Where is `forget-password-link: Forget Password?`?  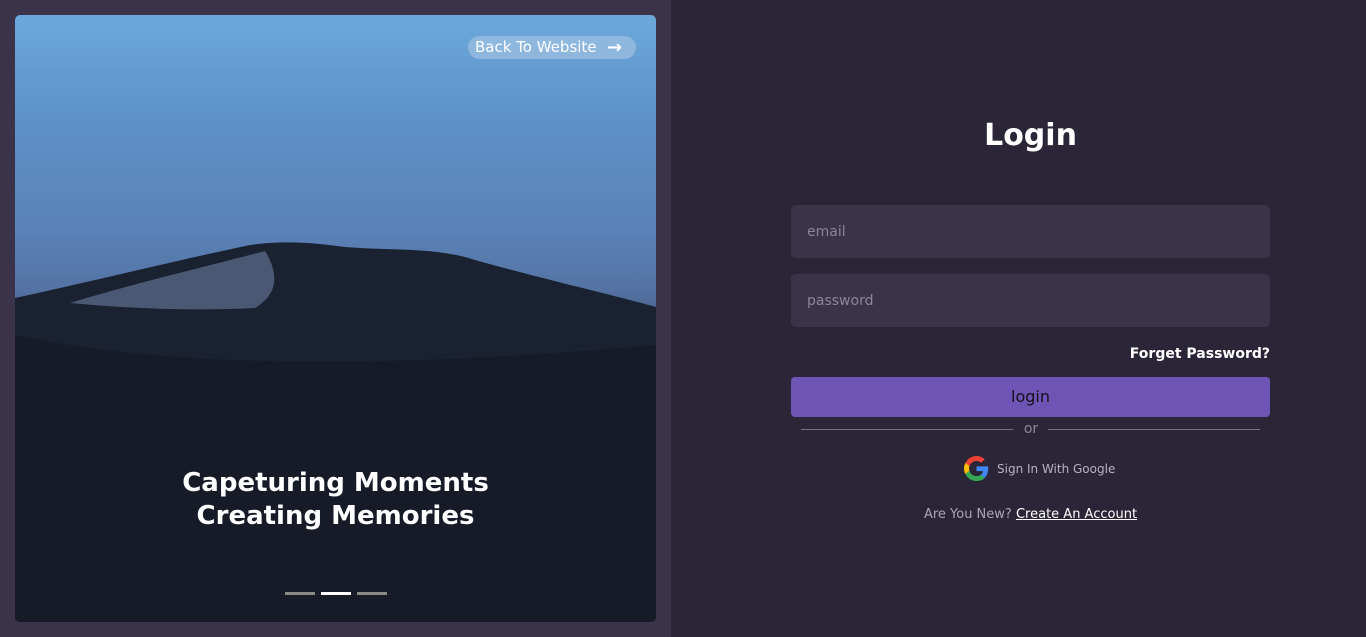 forget-password-link: Forget Password? is located at coordinates (1200, 354).